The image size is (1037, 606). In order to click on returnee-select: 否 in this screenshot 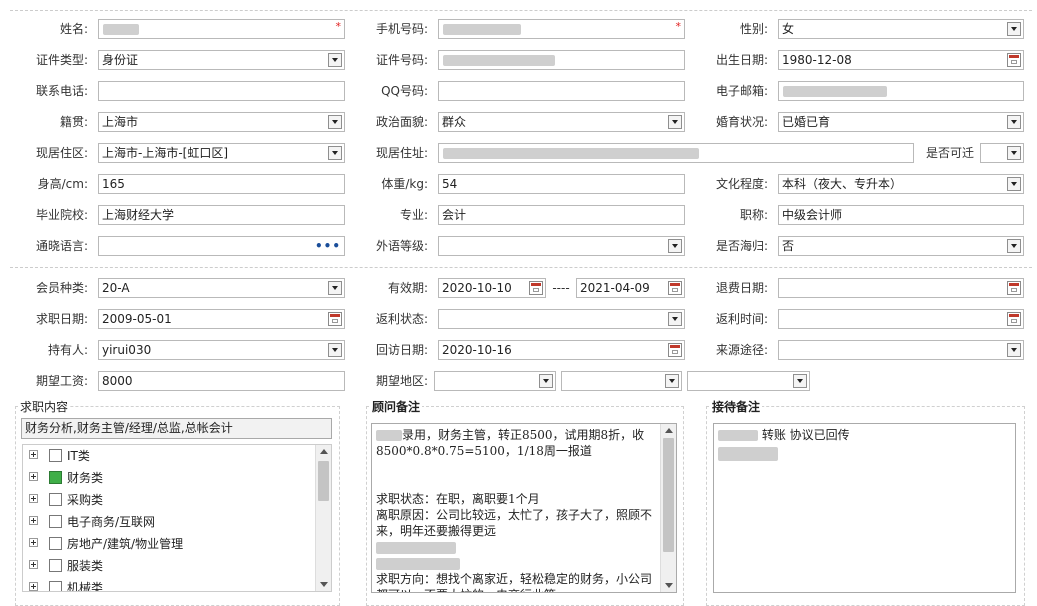, I will do `click(901, 246)`.